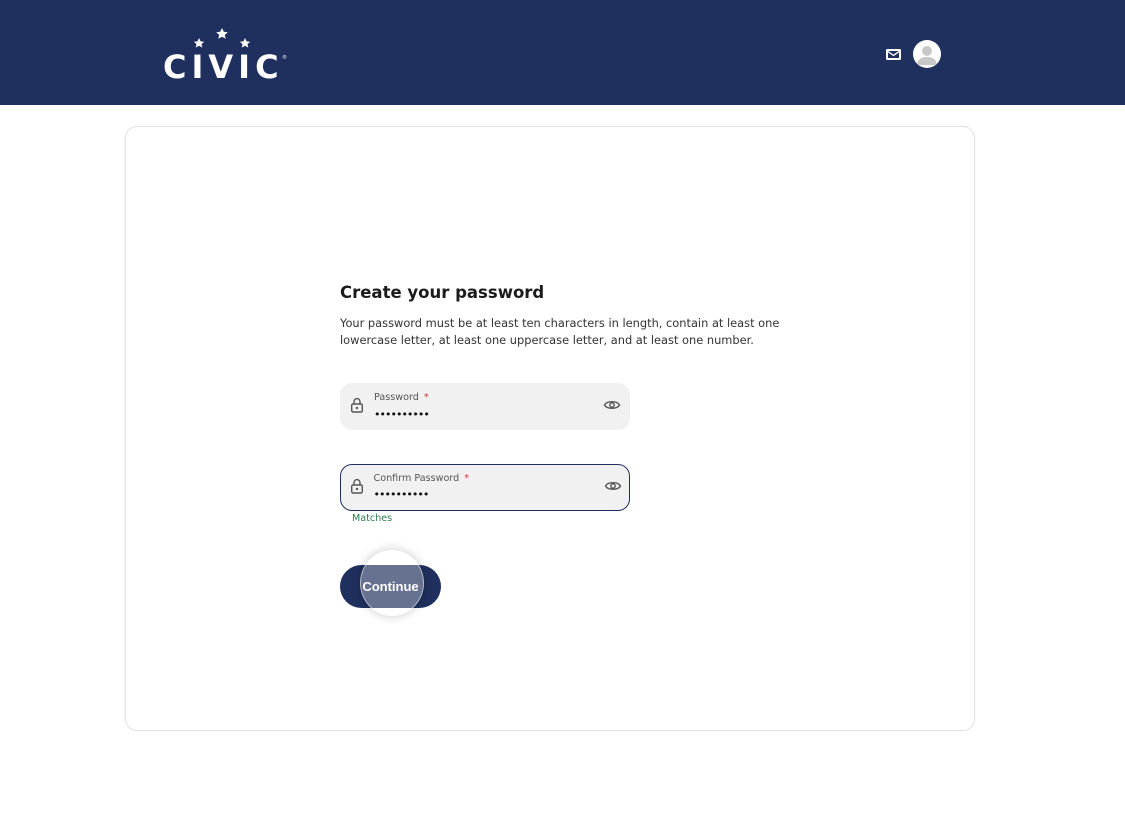 Image resolution: width=1125 pixels, height=836 pixels. I want to click on confirm-password-field: Confirm Password *, so click(485, 487).